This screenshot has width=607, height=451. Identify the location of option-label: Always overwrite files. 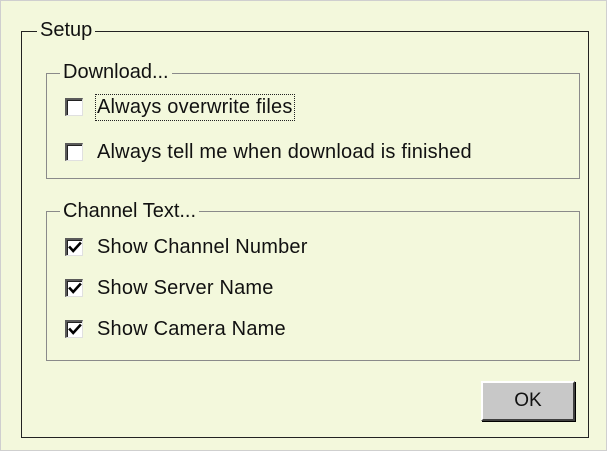
(195, 107).